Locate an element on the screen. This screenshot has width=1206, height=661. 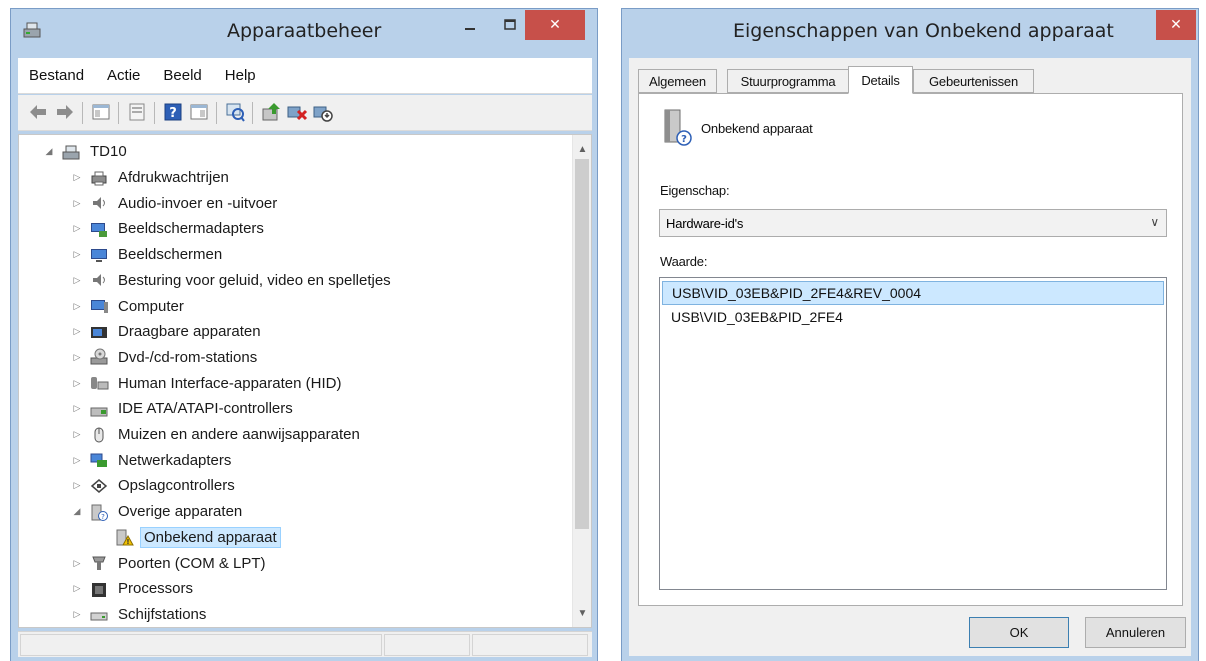
properties-icon is located at coordinates (137, 112).